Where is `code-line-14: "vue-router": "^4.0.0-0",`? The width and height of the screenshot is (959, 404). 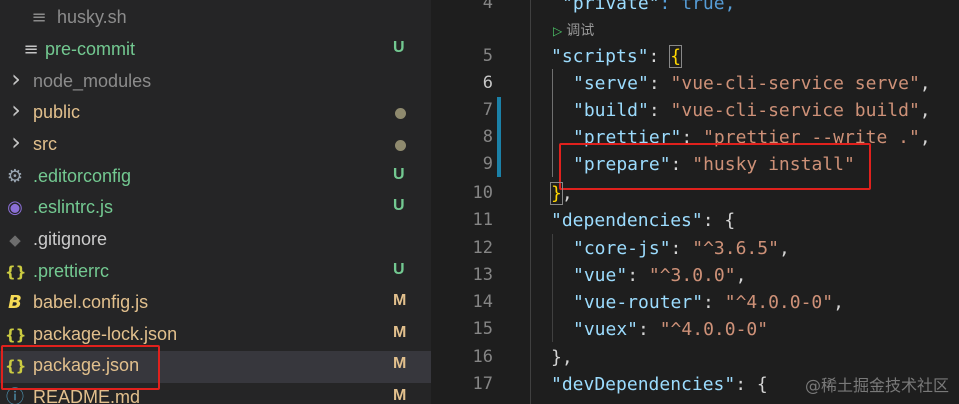
code-line-14: "vue-router": "^4.0.0-0", is located at coordinates (708, 302).